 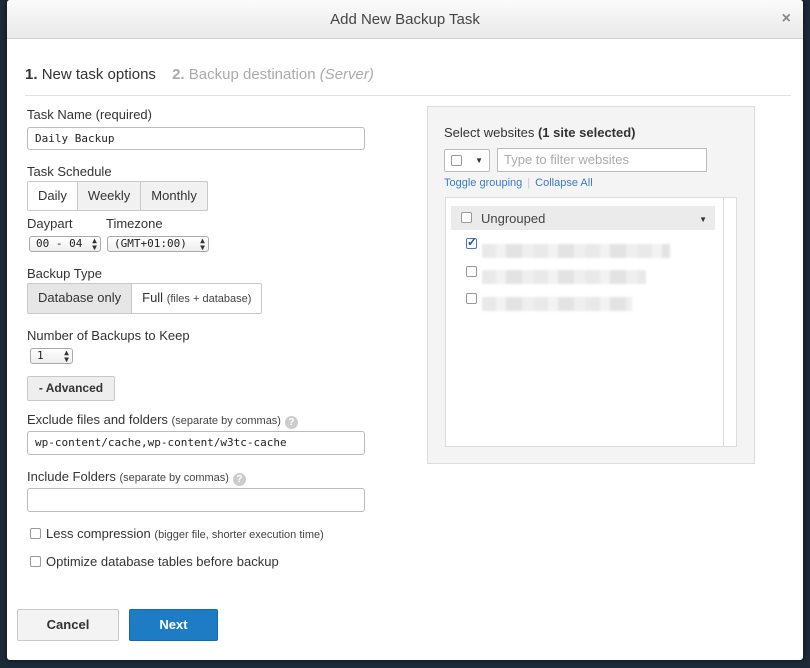 What do you see at coordinates (40, 355) in the screenshot?
I see `backups-to-keep-value: 1` at bounding box center [40, 355].